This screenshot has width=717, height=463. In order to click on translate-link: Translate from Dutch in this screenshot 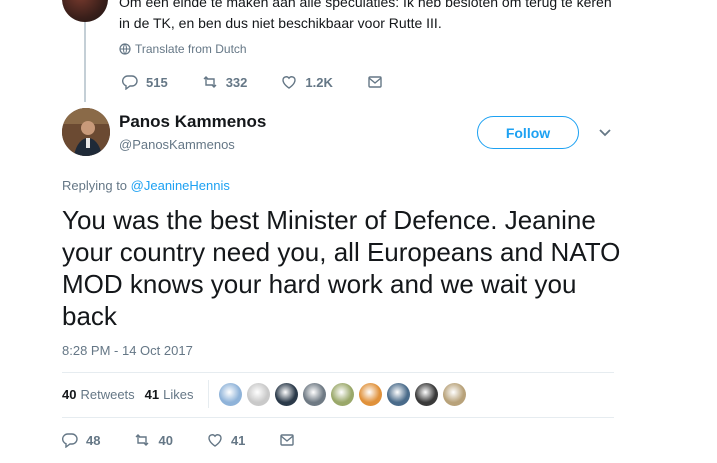, I will do `click(183, 49)`.